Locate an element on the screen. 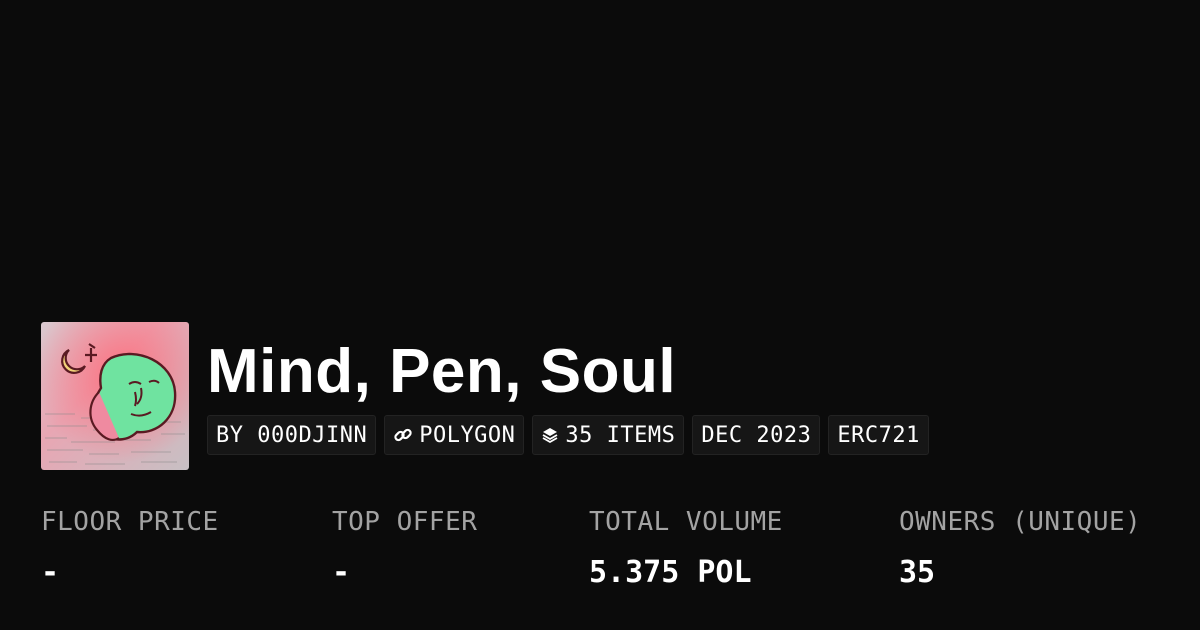 The width and height of the screenshot is (1200, 630). chain-tag-label: POLYGON is located at coordinates (467, 435).